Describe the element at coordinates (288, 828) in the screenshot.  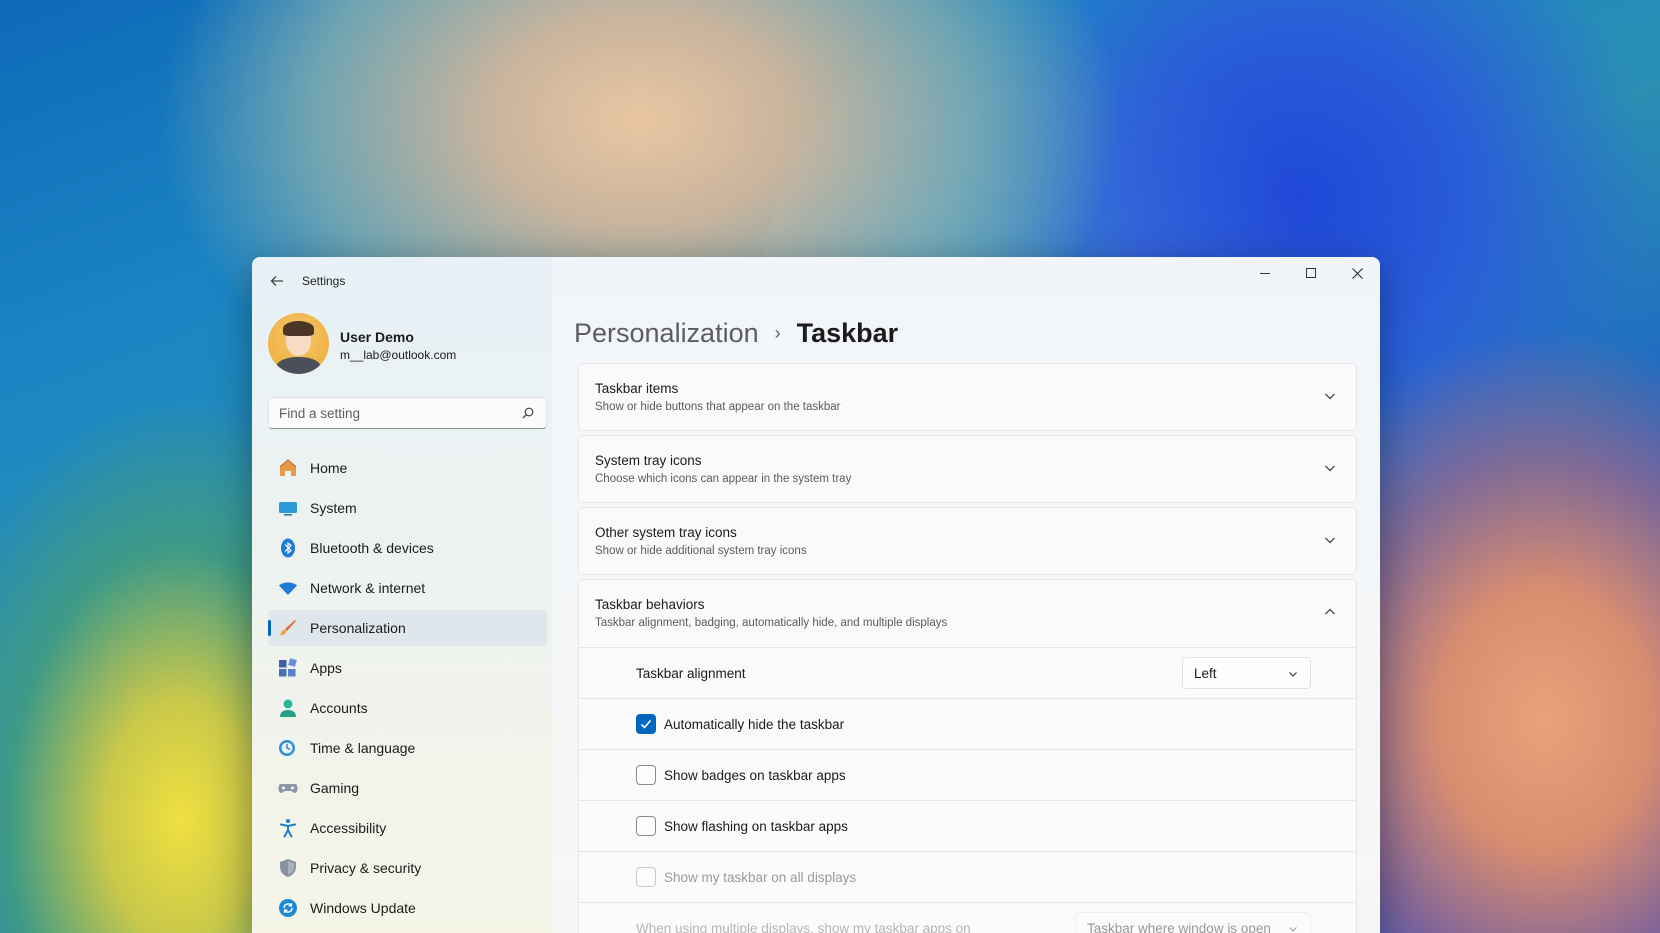
I see `accessibility-icon` at that location.